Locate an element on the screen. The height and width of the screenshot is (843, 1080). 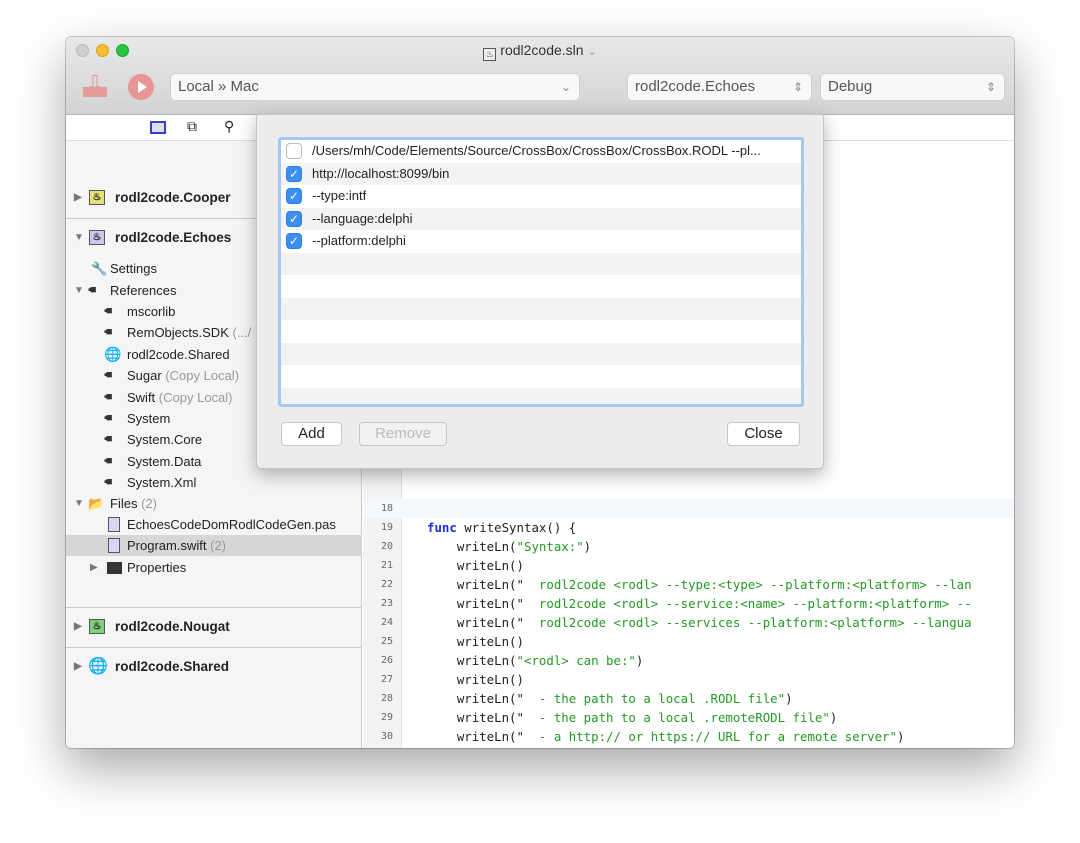
add-button: Add is located at coordinates (311, 434).